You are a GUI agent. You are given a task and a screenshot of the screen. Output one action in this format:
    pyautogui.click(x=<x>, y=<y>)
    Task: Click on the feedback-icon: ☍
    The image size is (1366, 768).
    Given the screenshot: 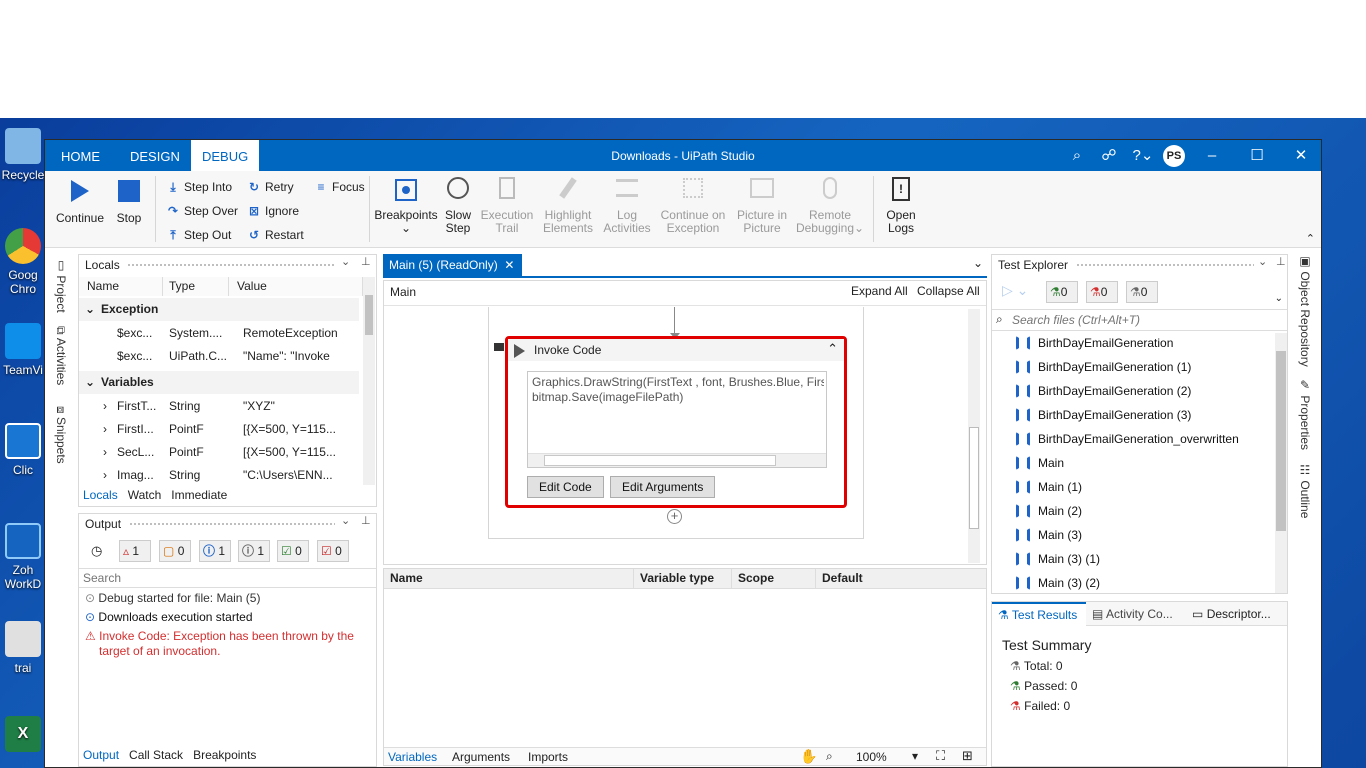 What is the action you would take?
    pyautogui.click(x=1109, y=156)
    